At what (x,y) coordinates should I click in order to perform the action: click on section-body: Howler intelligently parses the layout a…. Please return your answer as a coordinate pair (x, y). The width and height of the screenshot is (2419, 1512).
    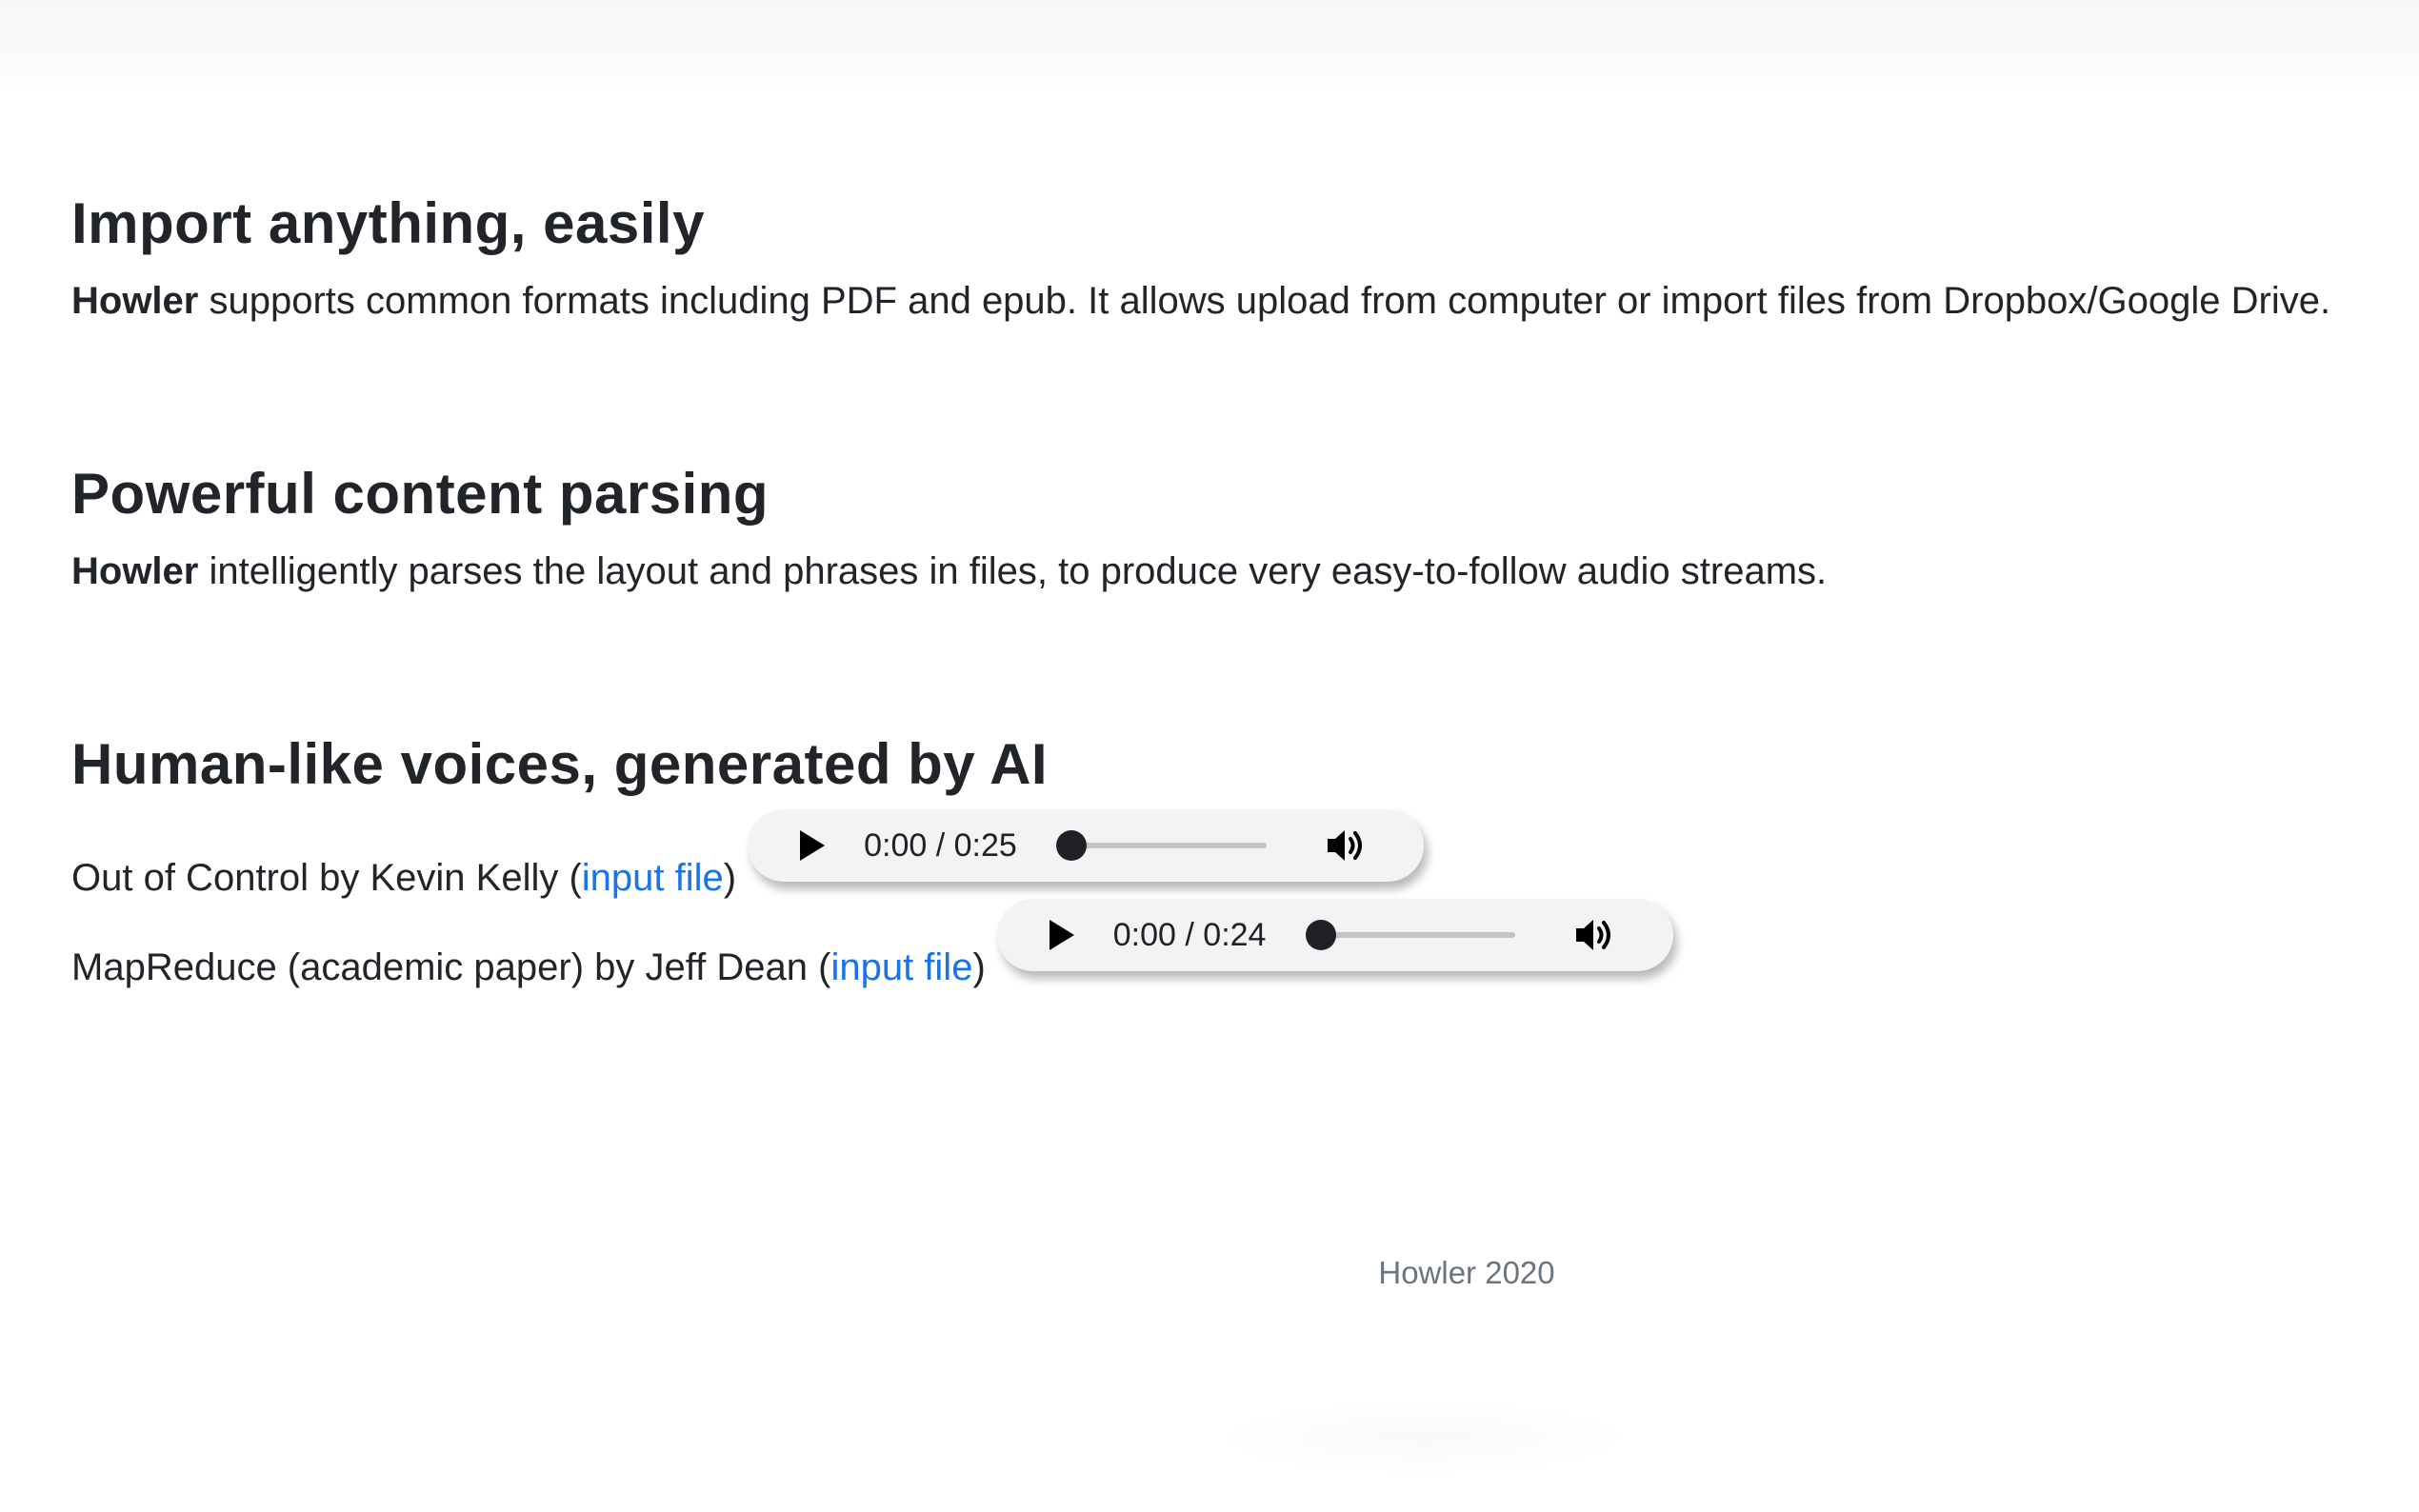
    Looking at the image, I should click on (949, 571).